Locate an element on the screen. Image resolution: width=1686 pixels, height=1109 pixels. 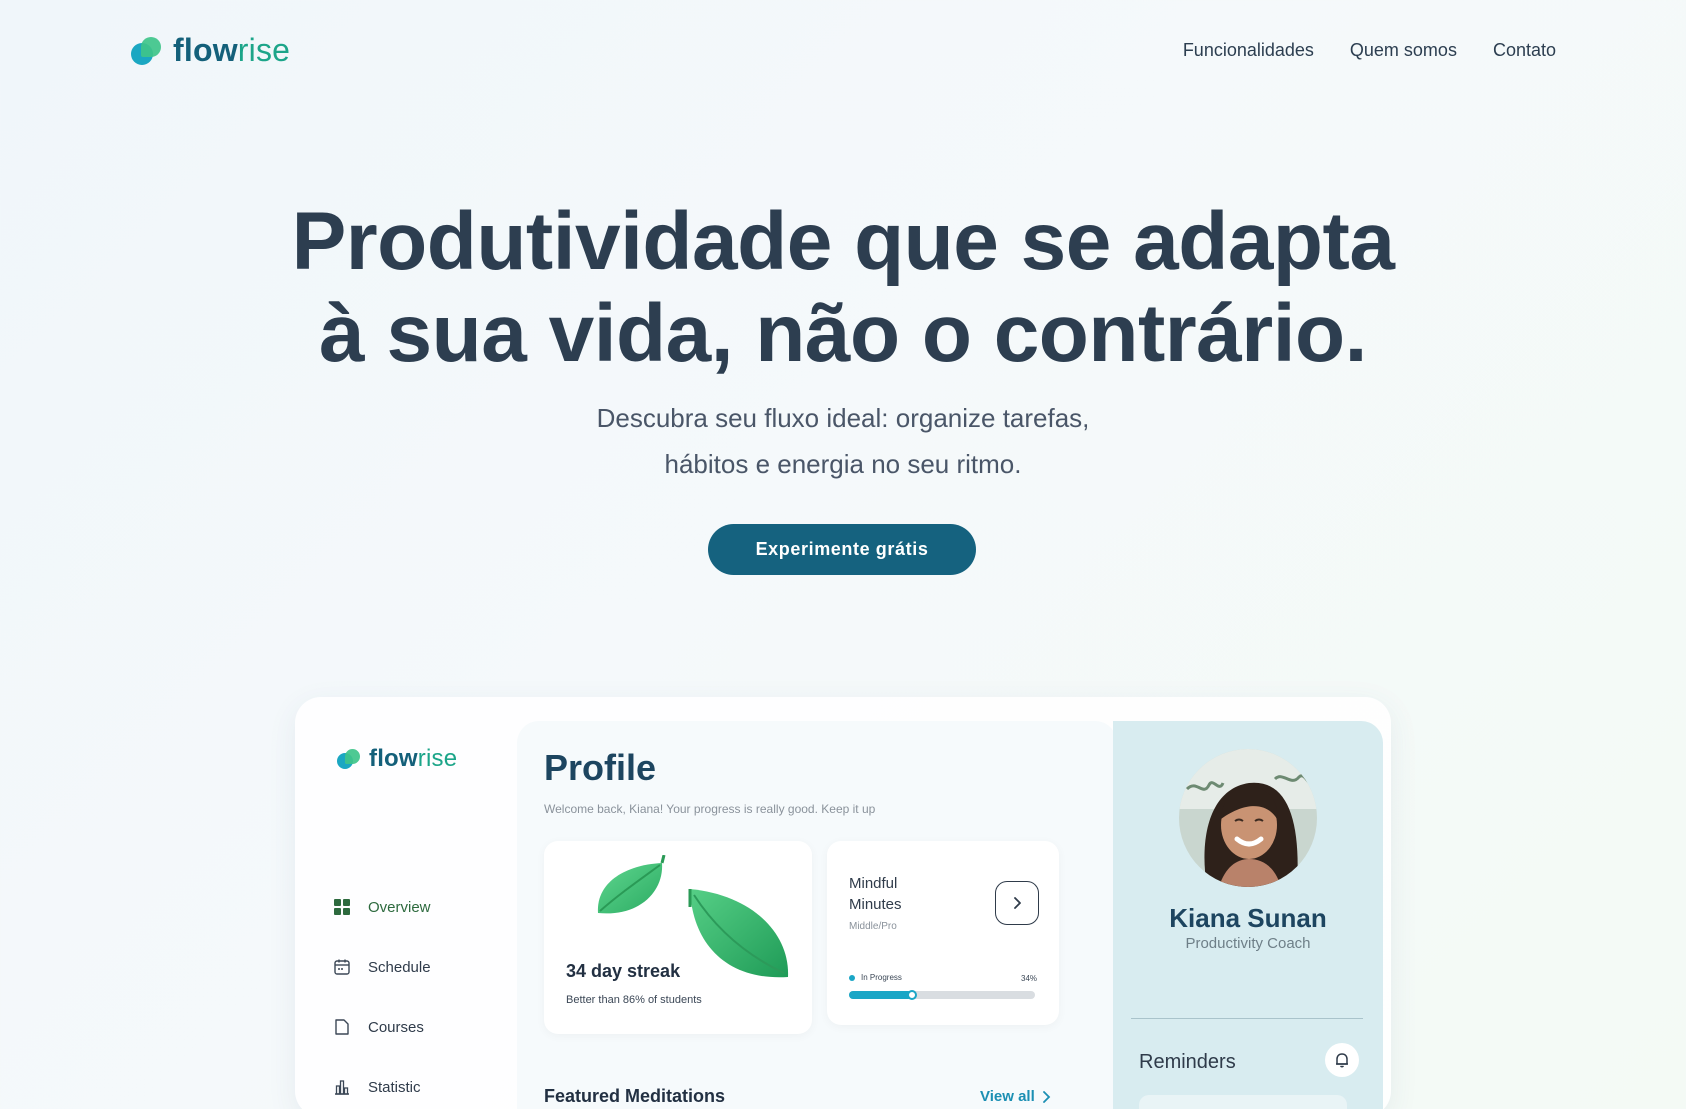
calendar-icon is located at coordinates (342, 967).